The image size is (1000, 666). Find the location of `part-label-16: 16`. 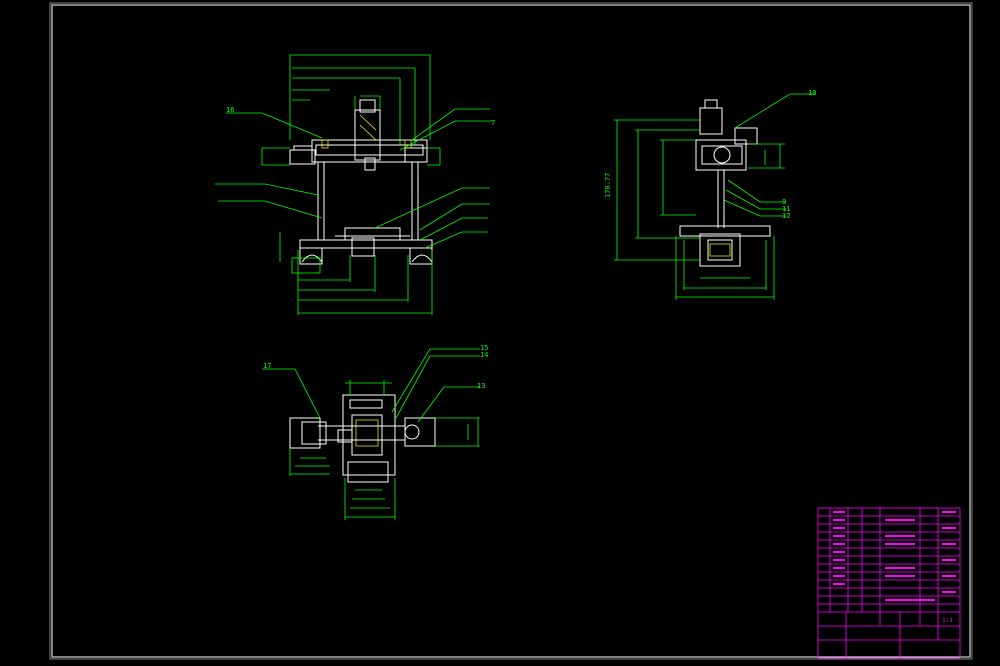

part-label-16: 16 is located at coordinates (230, 110).